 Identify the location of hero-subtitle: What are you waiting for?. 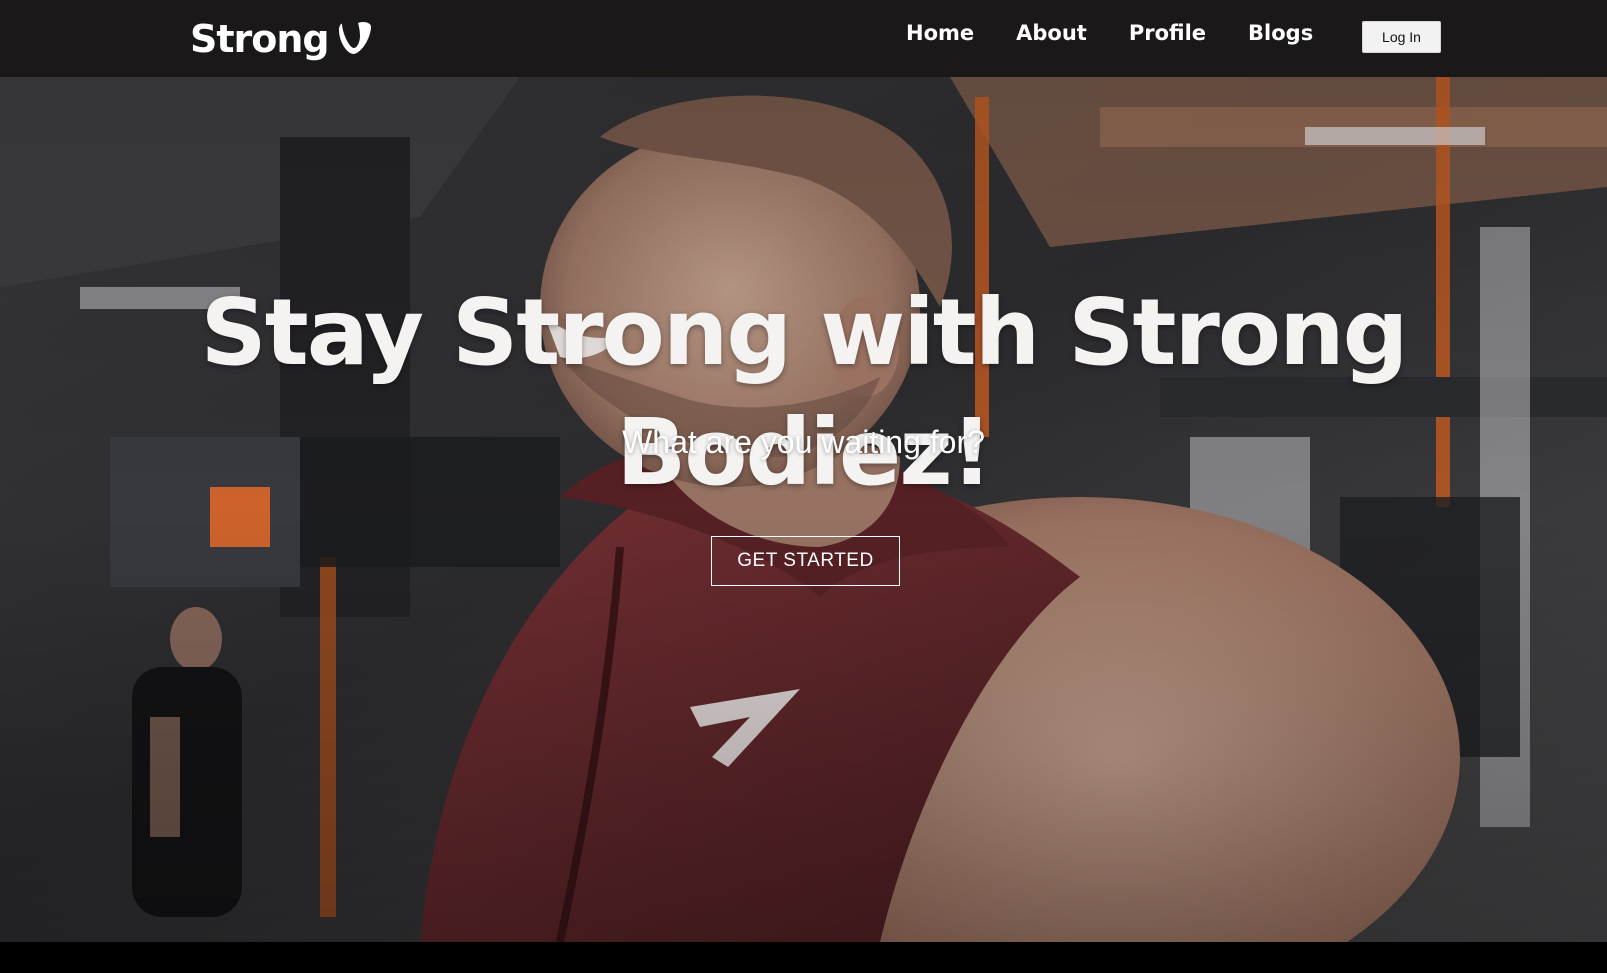
(803, 442).